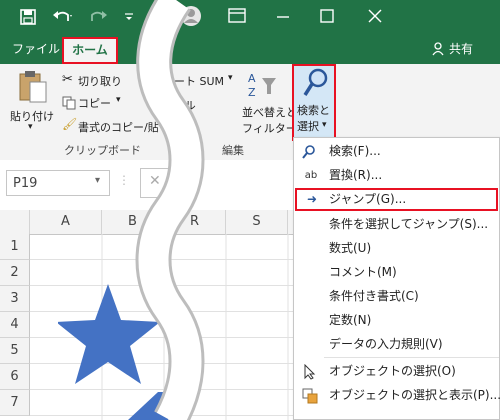 This screenshot has height=420, width=500. Describe the element at coordinates (308, 126) in the screenshot. I see `find-select-label-2: 選択` at that location.